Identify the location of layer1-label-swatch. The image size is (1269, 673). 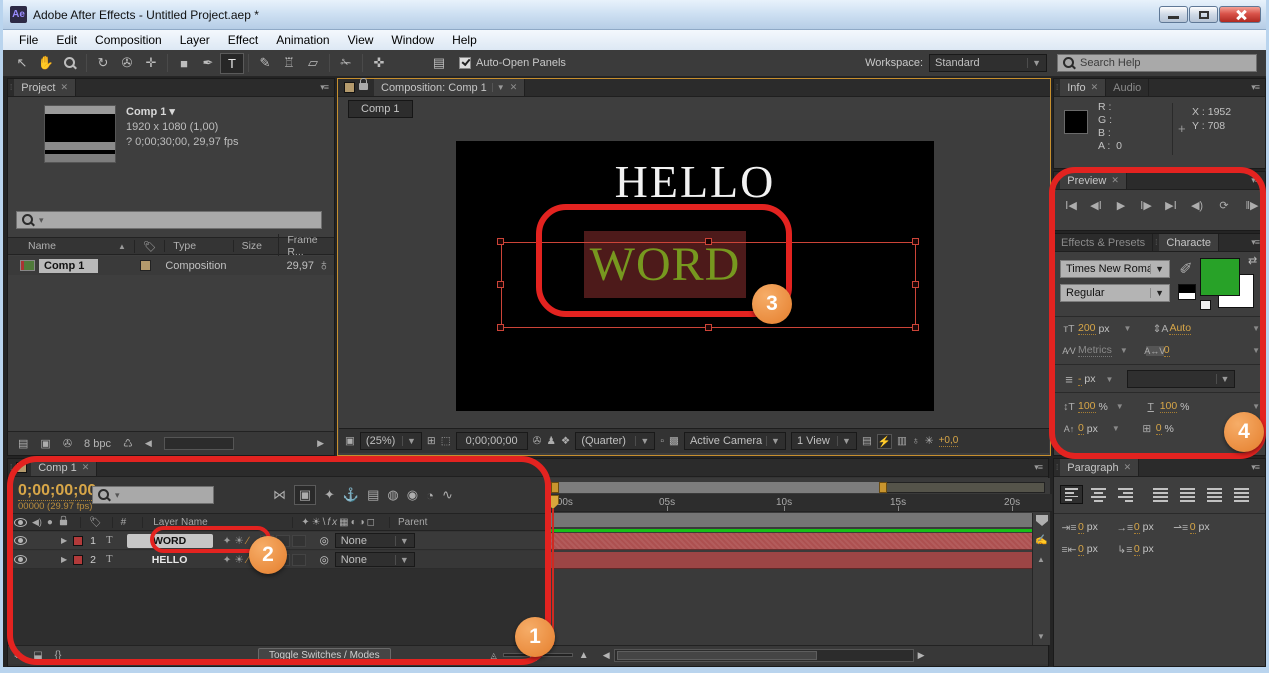
(78, 540).